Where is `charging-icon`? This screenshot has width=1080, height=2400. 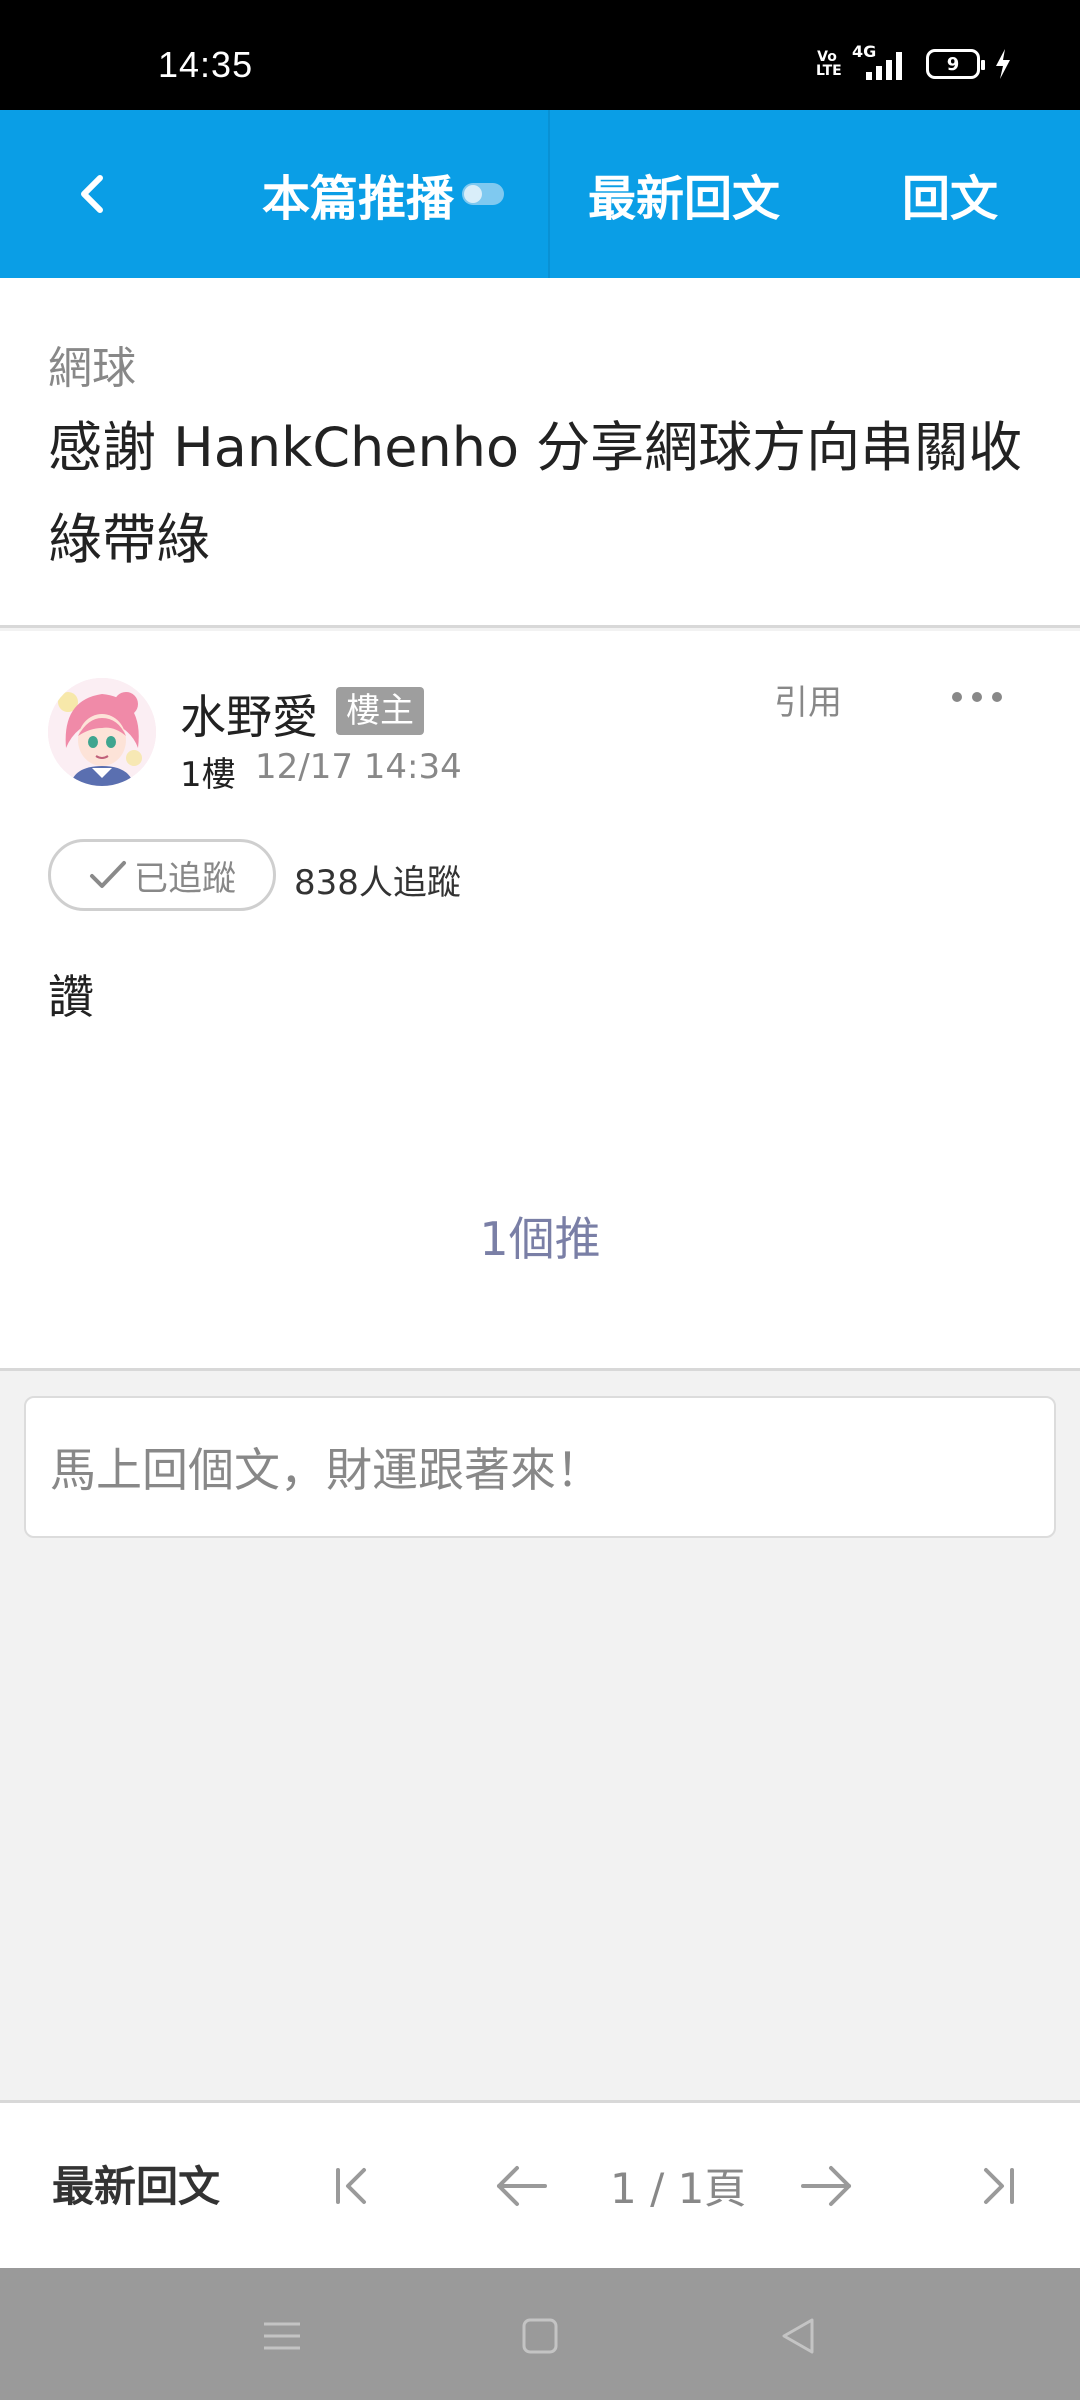 charging-icon is located at coordinates (1003, 64).